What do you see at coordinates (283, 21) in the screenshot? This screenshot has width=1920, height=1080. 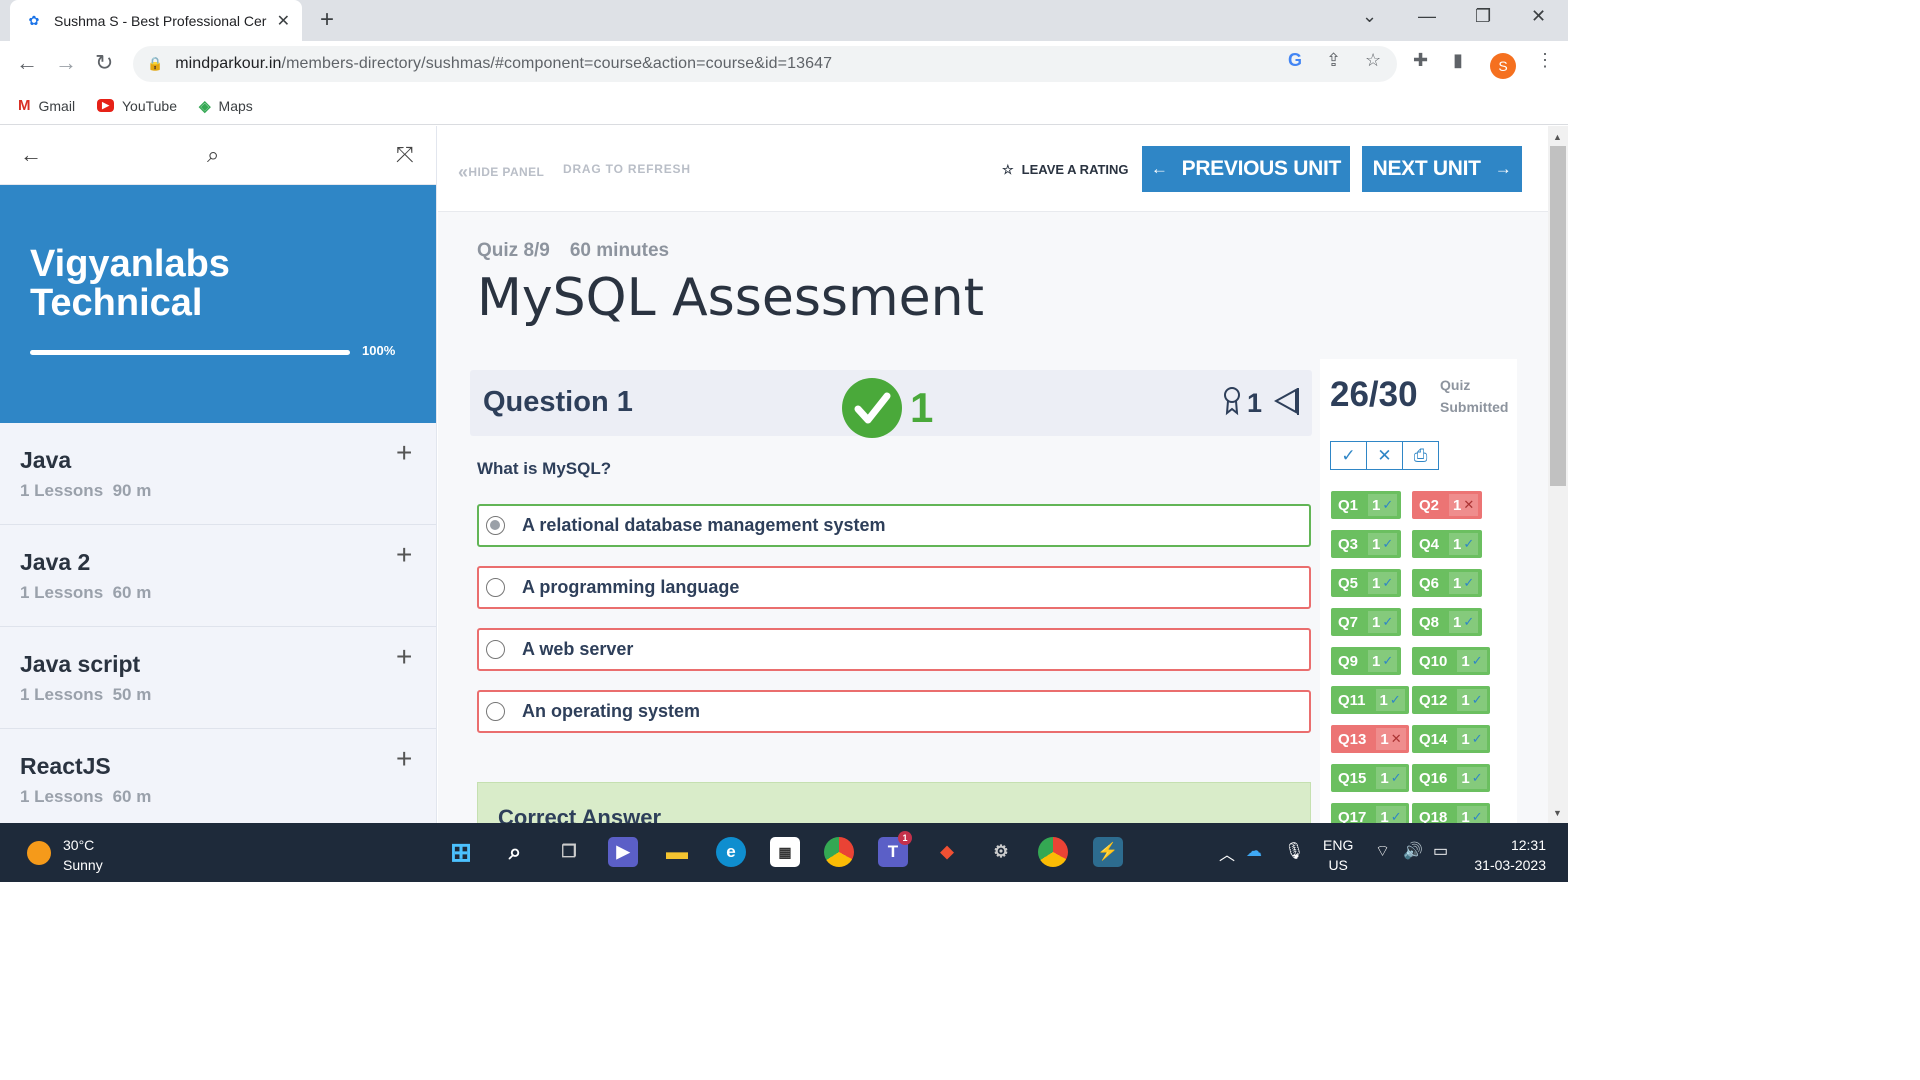 I see `close-tab-icon: ✕` at bounding box center [283, 21].